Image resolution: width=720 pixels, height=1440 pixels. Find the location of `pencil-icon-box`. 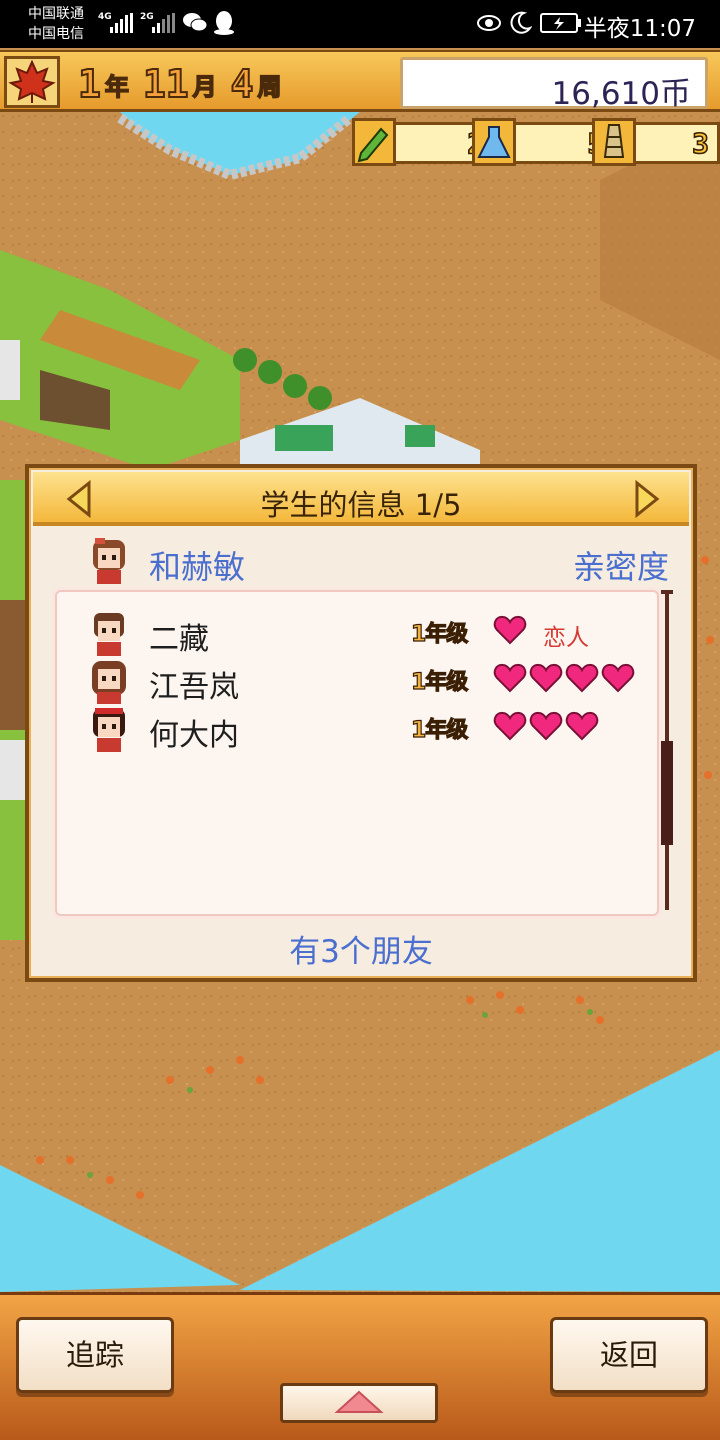

pencil-icon-box is located at coordinates (374, 142).